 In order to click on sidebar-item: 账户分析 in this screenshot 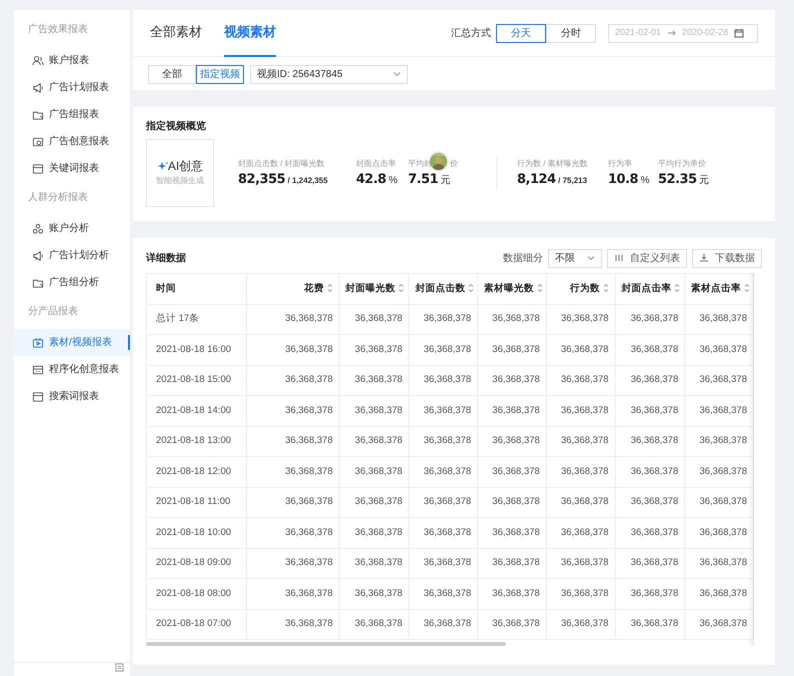, I will do `click(72, 228)`.